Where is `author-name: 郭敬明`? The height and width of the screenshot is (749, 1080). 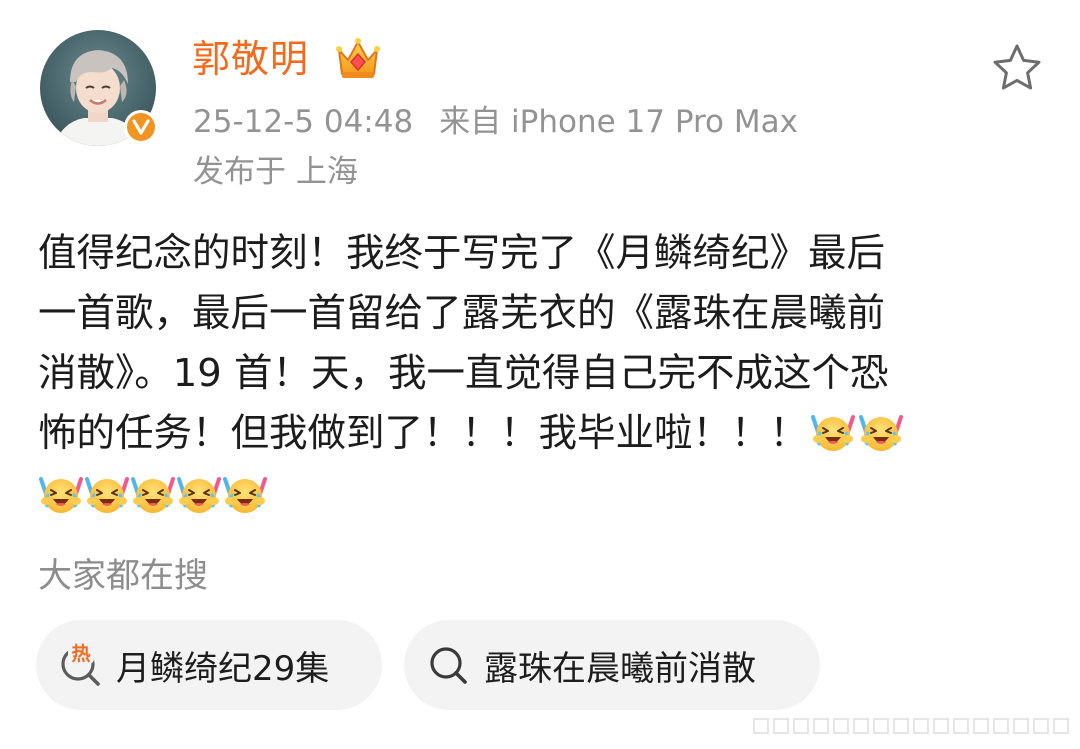 author-name: 郭敬明 is located at coordinates (250, 59).